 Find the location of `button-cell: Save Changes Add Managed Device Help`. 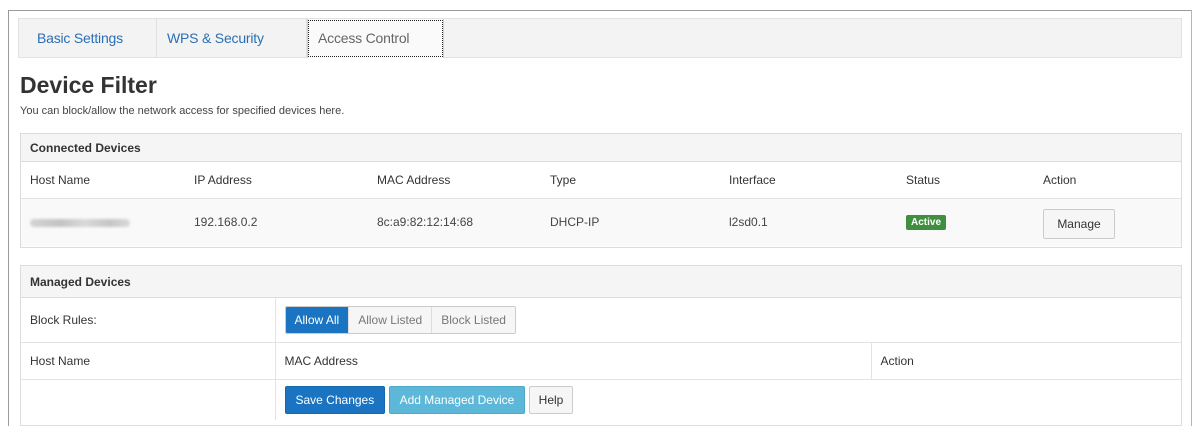

button-cell: Save Changes Add Managed Device Help is located at coordinates (728, 399).